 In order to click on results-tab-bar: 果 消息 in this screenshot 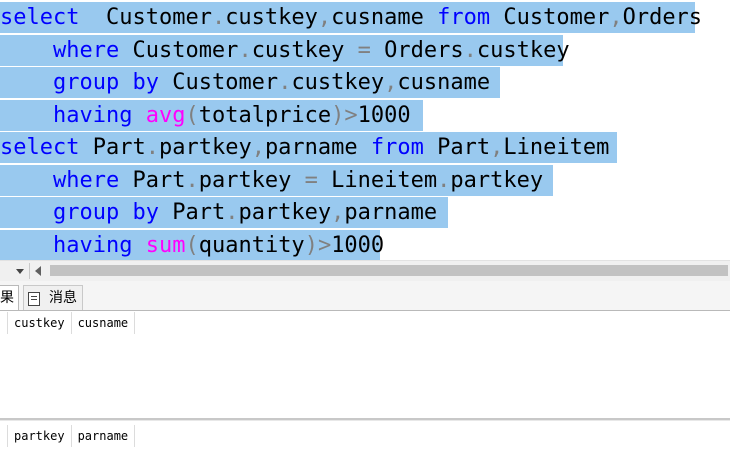, I will do `click(365, 296)`.